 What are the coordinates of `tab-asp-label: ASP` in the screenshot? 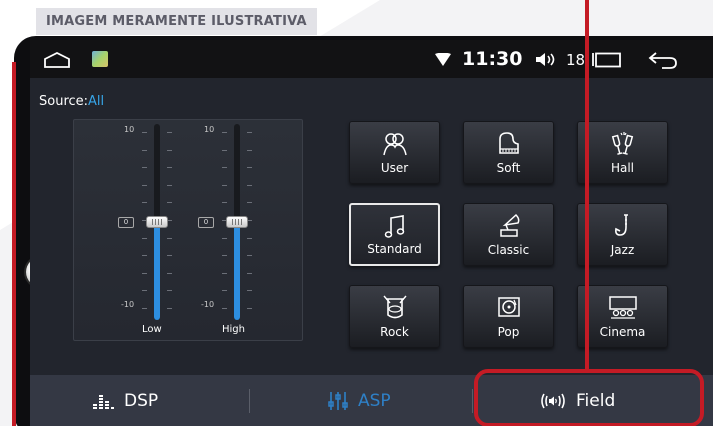 It's located at (374, 400).